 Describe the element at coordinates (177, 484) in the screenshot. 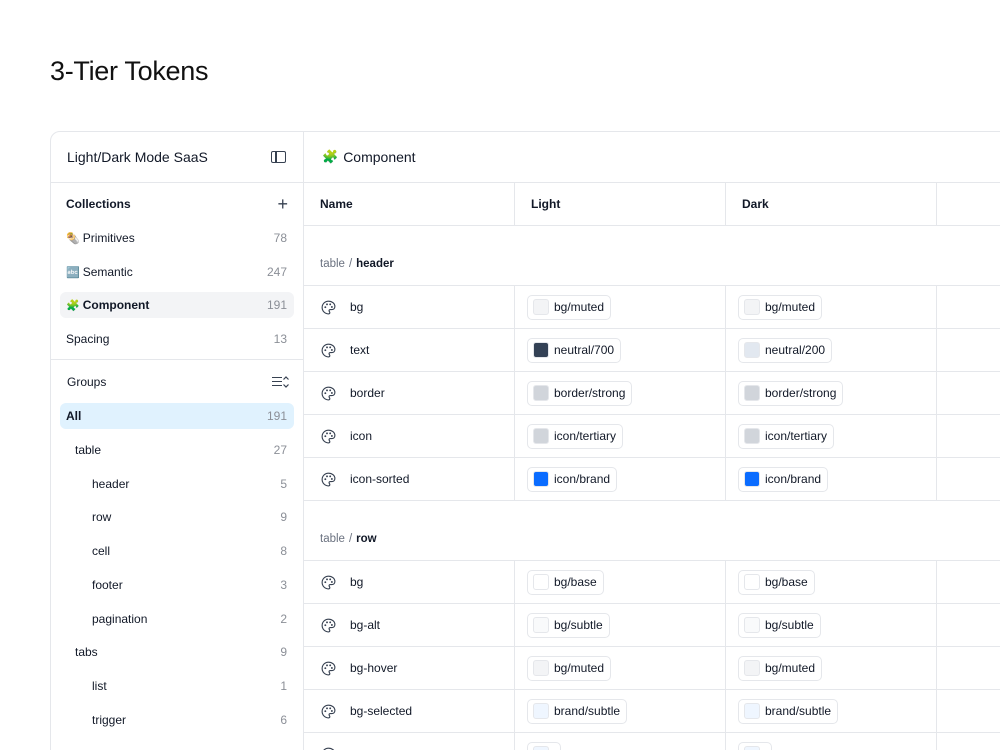

I see `group-item-header: header 5` at that location.